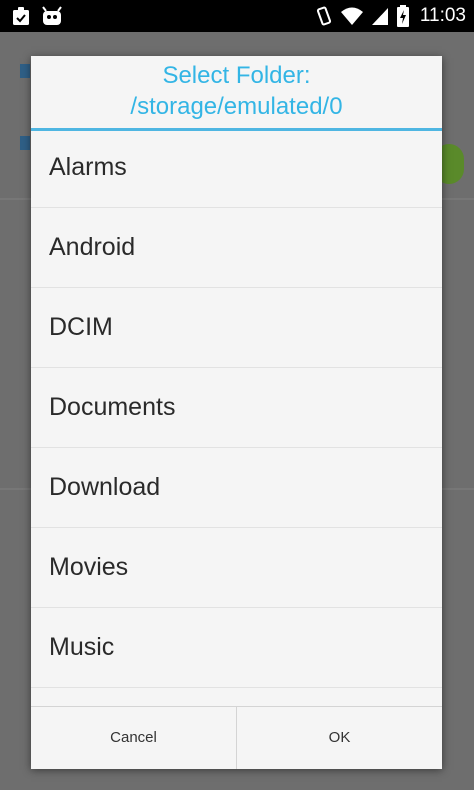 This screenshot has height=790, width=474. Describe the element at coordinates (133, 738) in the screenshot. I see `cancel-button: Cancel` at that location.